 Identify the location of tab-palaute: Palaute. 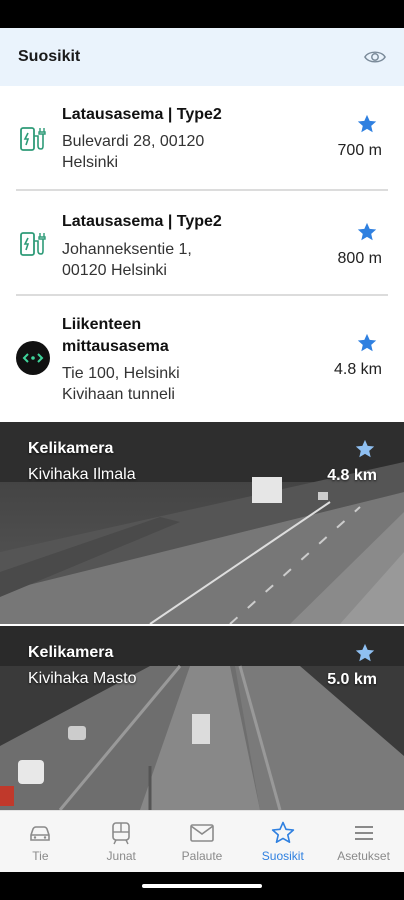
(202, 842).